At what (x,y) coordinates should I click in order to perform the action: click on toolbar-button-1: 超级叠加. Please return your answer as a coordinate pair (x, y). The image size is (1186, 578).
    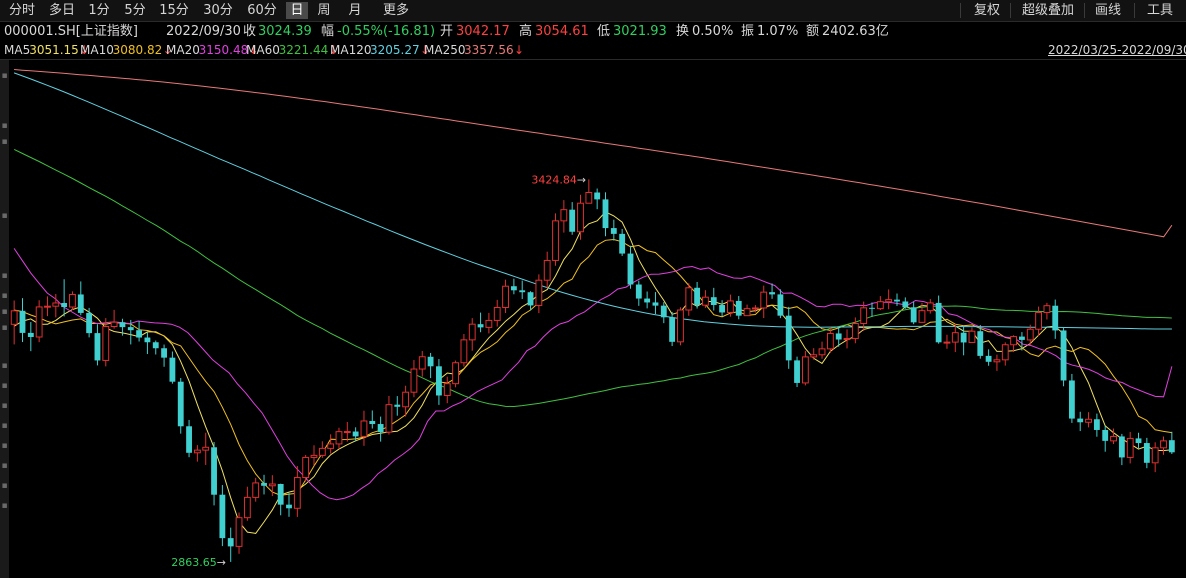
    Looking at the image, I should click on (1048, 10).